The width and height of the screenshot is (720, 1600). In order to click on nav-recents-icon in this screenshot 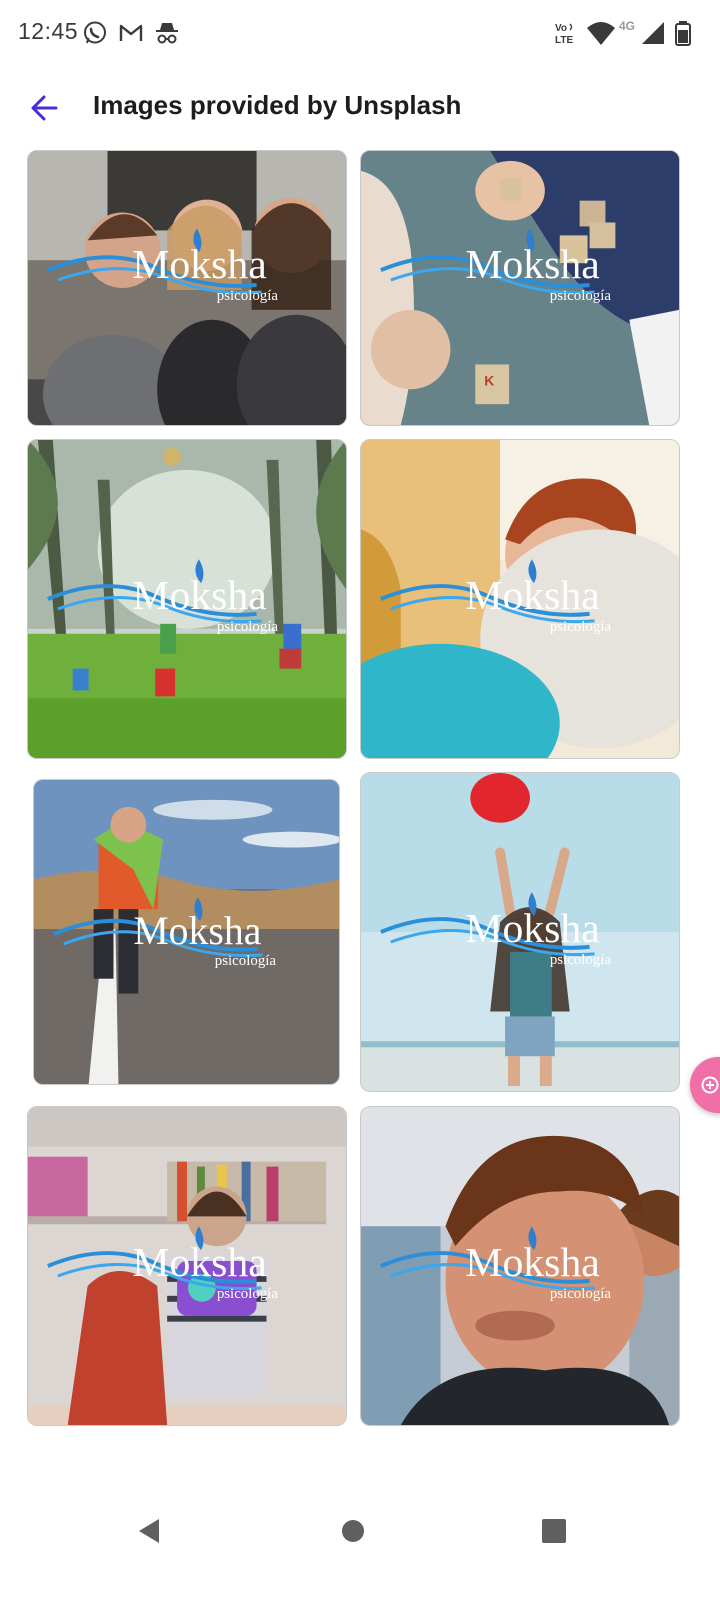, I will do `click(554, 1531)`.